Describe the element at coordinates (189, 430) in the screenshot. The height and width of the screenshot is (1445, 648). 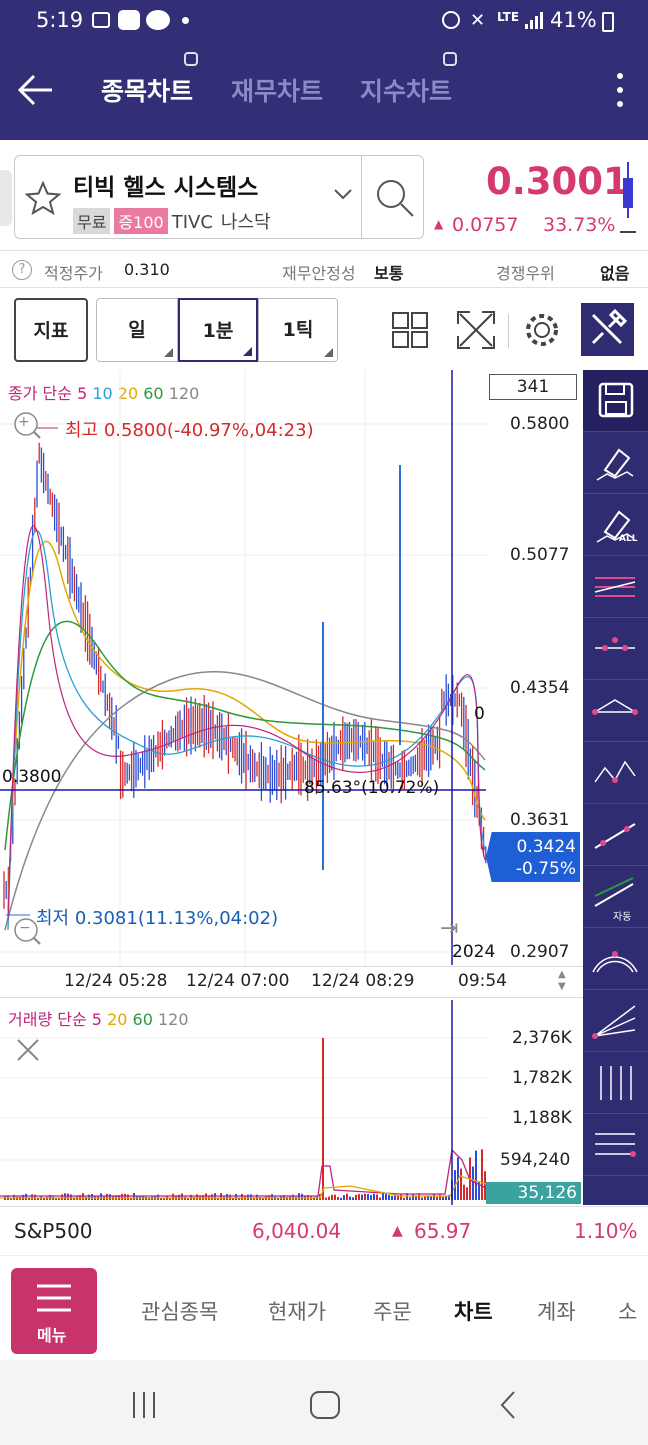
I see `high-label: 최고 0.5800(-40.97%,04:23)` at that location.